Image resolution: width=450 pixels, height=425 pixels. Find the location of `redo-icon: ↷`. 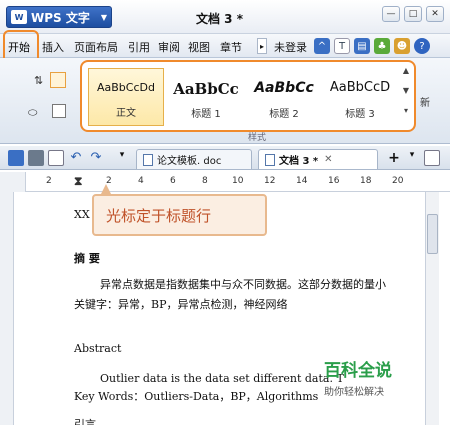

redo-icon: ↷ is located at coordinates (96, 158).